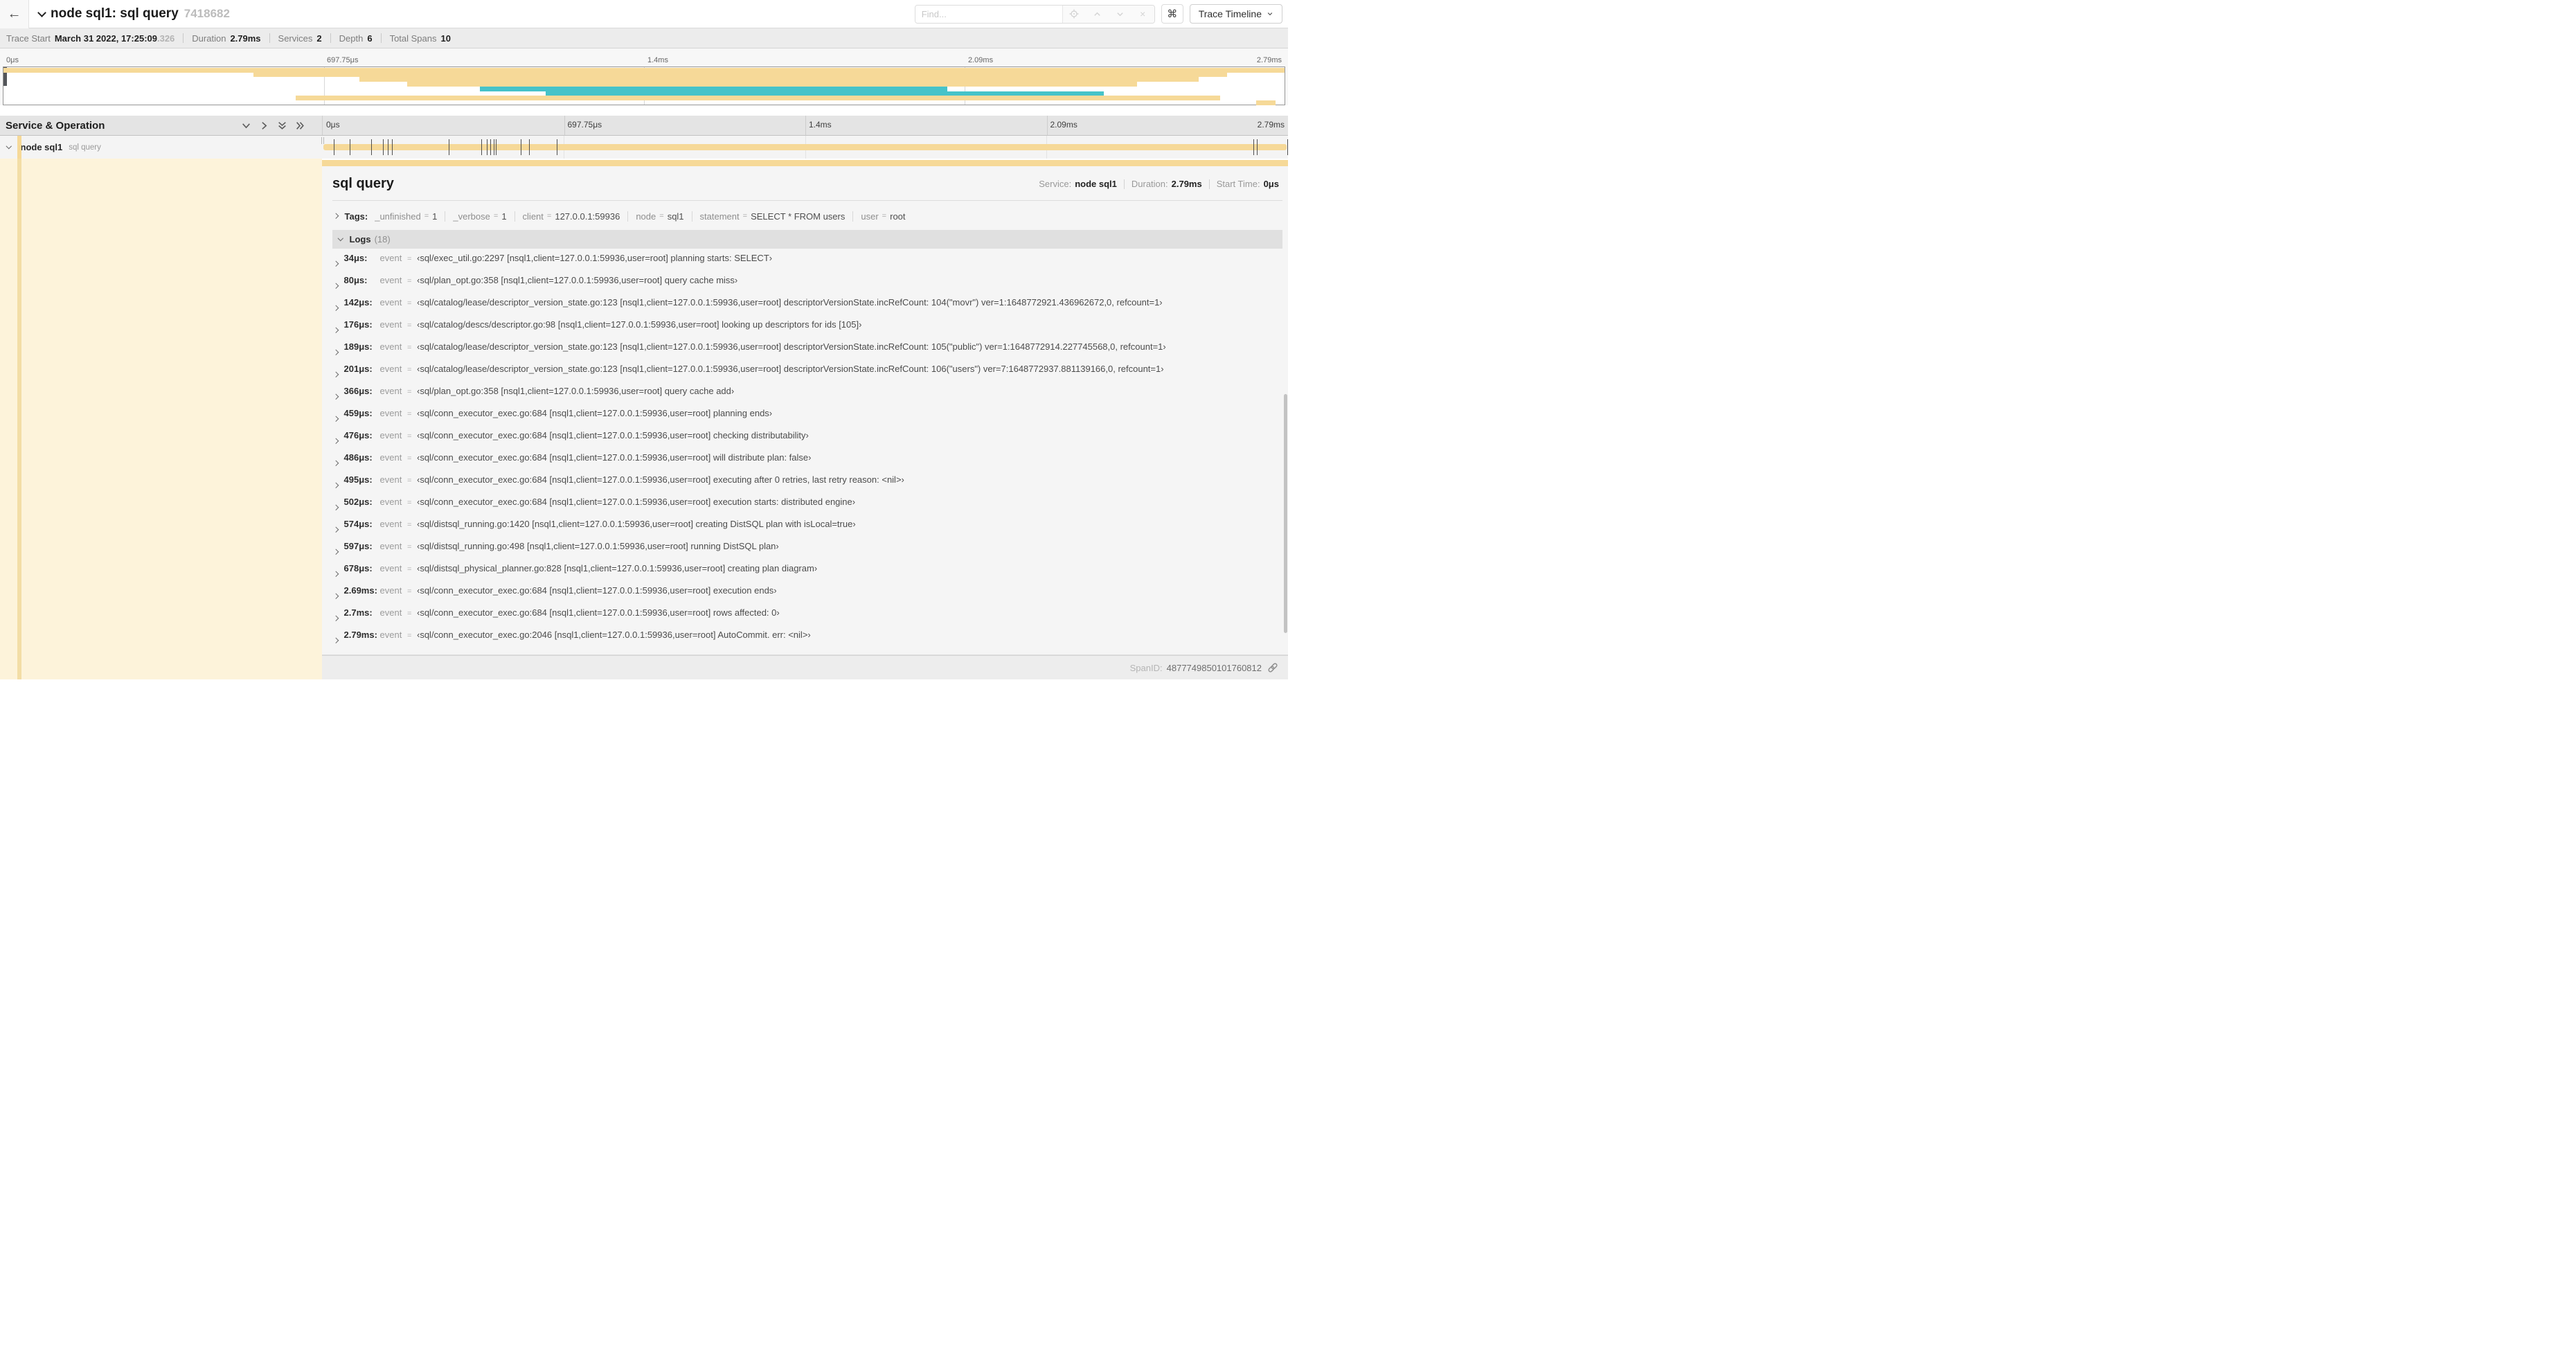 The image size is (2576, 1363). I want to click on span-row-name-cell: node sql1 sql query, so click(161, 147).